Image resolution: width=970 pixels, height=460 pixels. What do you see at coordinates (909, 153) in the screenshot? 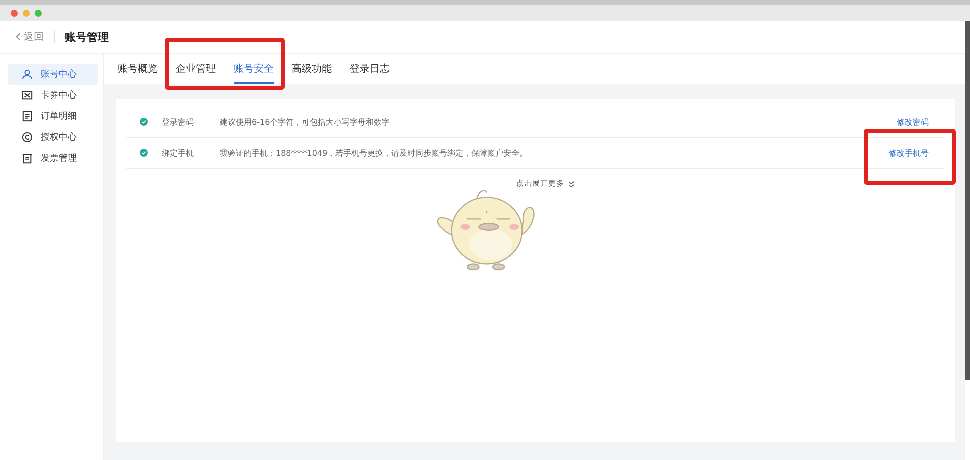
I see `action-link: 修改手机号` at bounding box center [909, 153].